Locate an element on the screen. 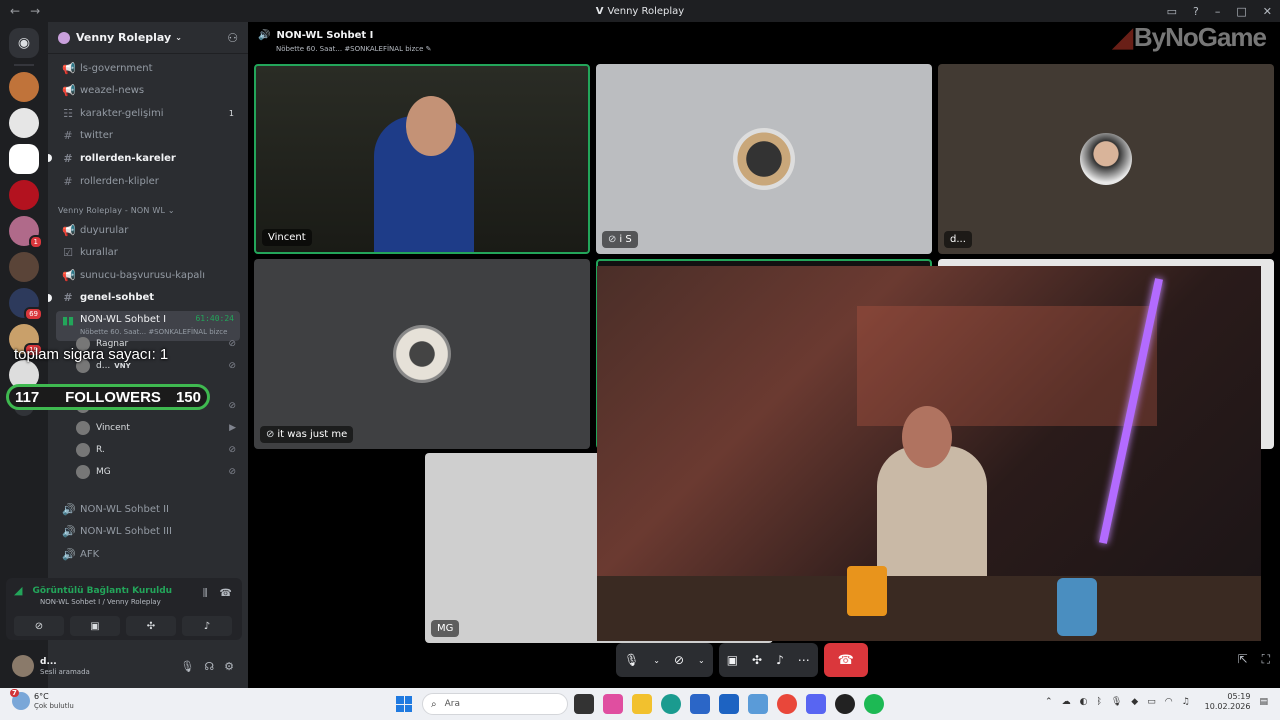 The width and height of the screenshot is (1280, 720). user-info: d... Sesli aramada is located at coordinates (65, 666).